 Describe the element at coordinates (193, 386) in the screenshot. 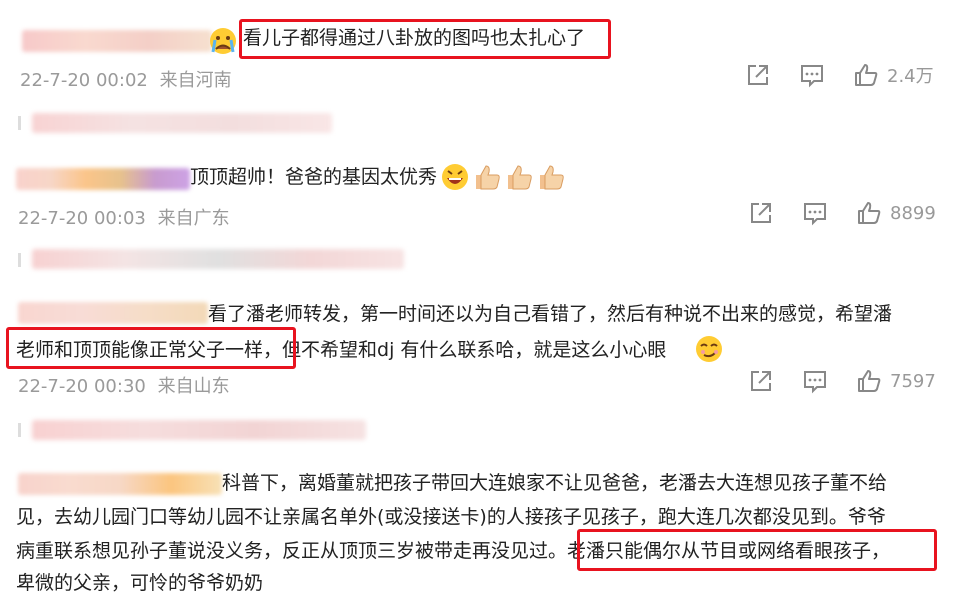

I see `comment-location: 来自山东` at that location.